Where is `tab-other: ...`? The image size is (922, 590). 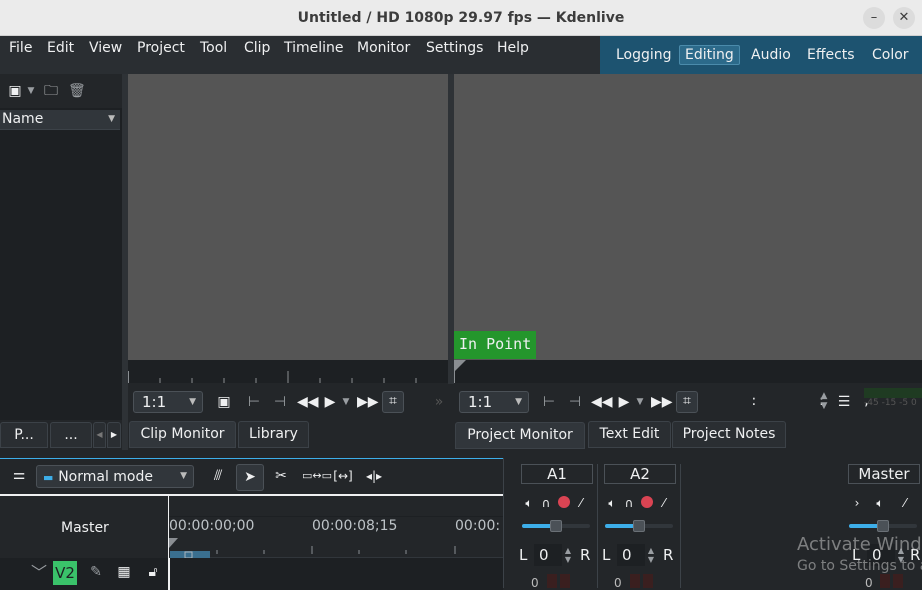 tab-other: ... is located at coordinates (71, 435).